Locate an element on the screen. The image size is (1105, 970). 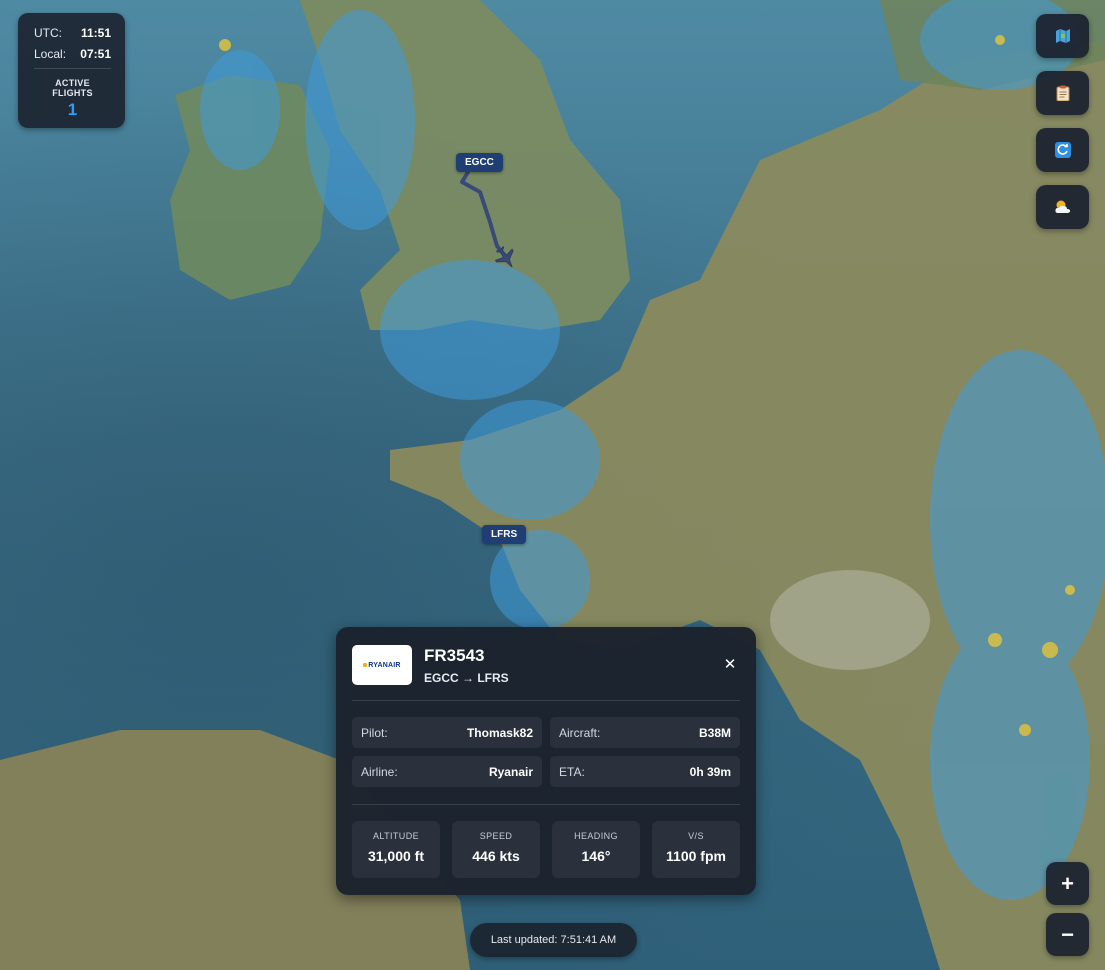
aircraft-field: Aircraft: B38M is located at coordinates (645, 732).